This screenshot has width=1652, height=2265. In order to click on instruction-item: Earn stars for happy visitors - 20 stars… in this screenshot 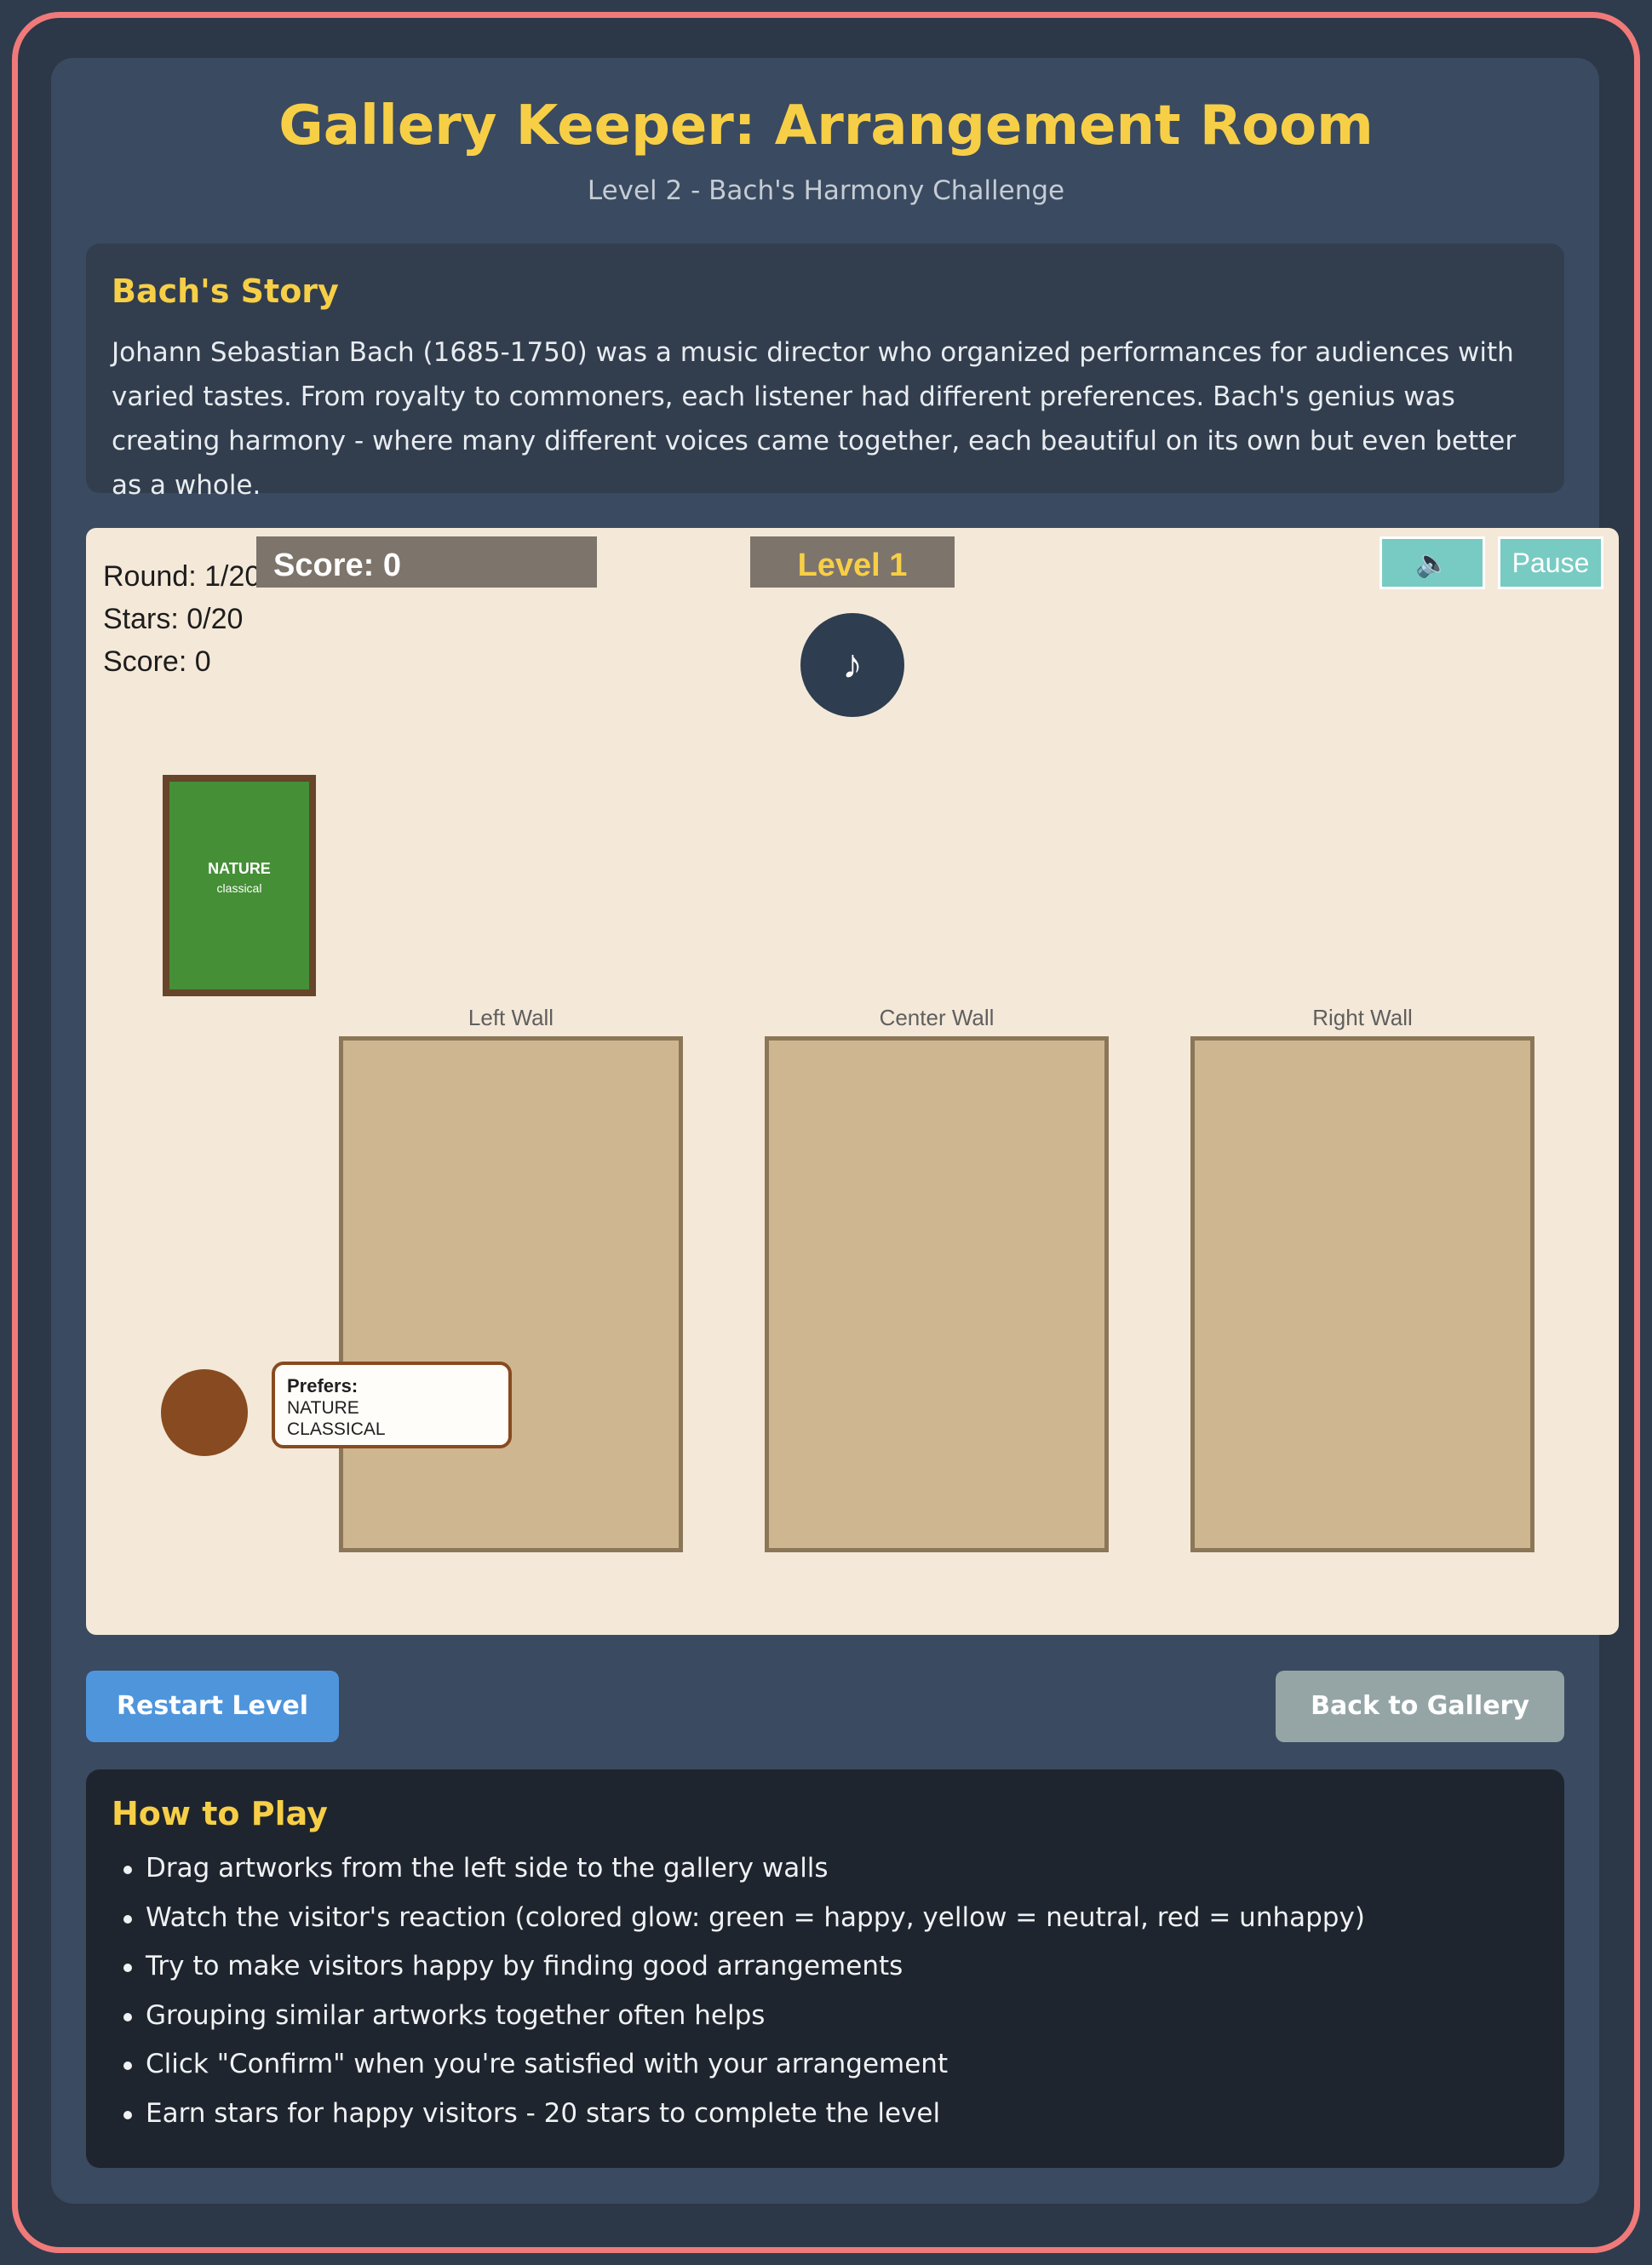, I will do `click(825, 2114)`.